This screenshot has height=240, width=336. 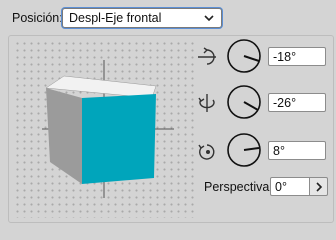 What do you see at coordinates (297, 56) in the screenshot?
I see `rotate-x-input: -18°` at bounding box center [297, 56].